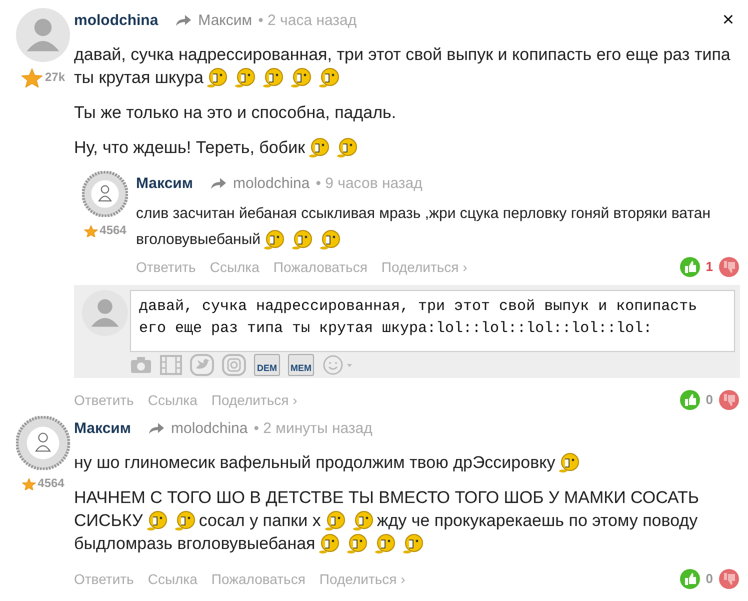 This screenshot has height=601, width=748. I want to click on comment-text: жду че прокукарекаешь по этому поводу, so click(537, 521).